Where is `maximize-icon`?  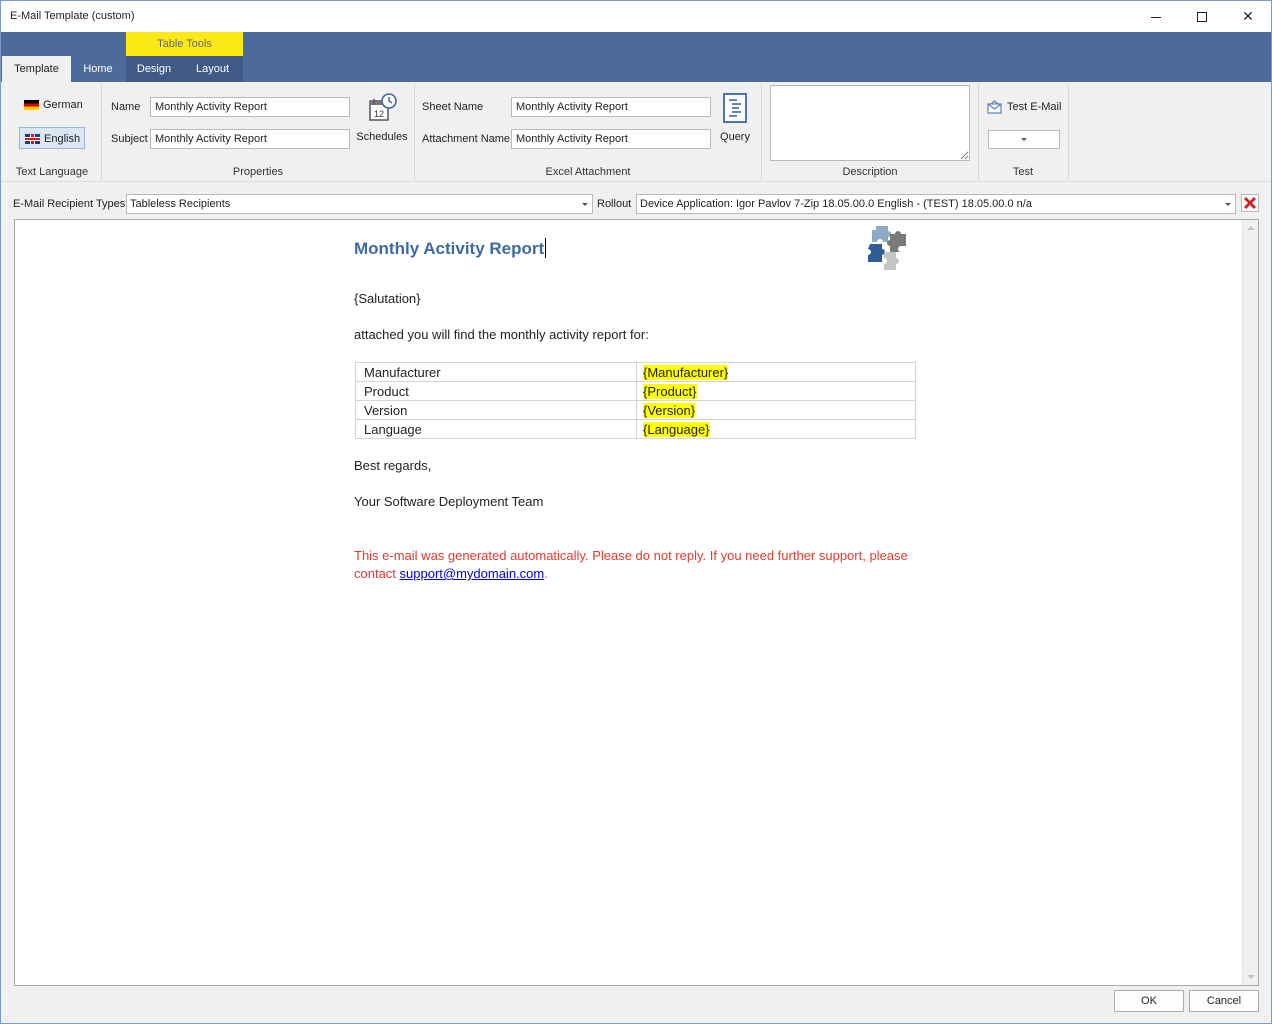 maximize-icon is located at coordinates (1202, 16).